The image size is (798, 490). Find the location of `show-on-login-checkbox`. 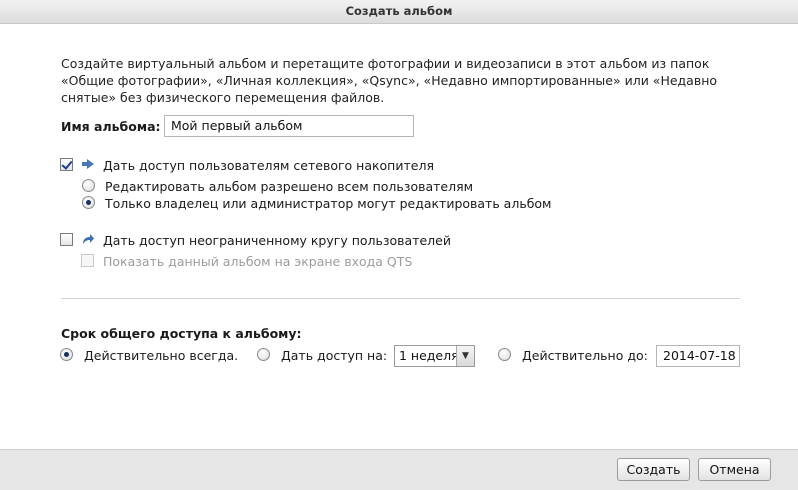

show-on-login-checkbox is located at coordinates (87, 260).